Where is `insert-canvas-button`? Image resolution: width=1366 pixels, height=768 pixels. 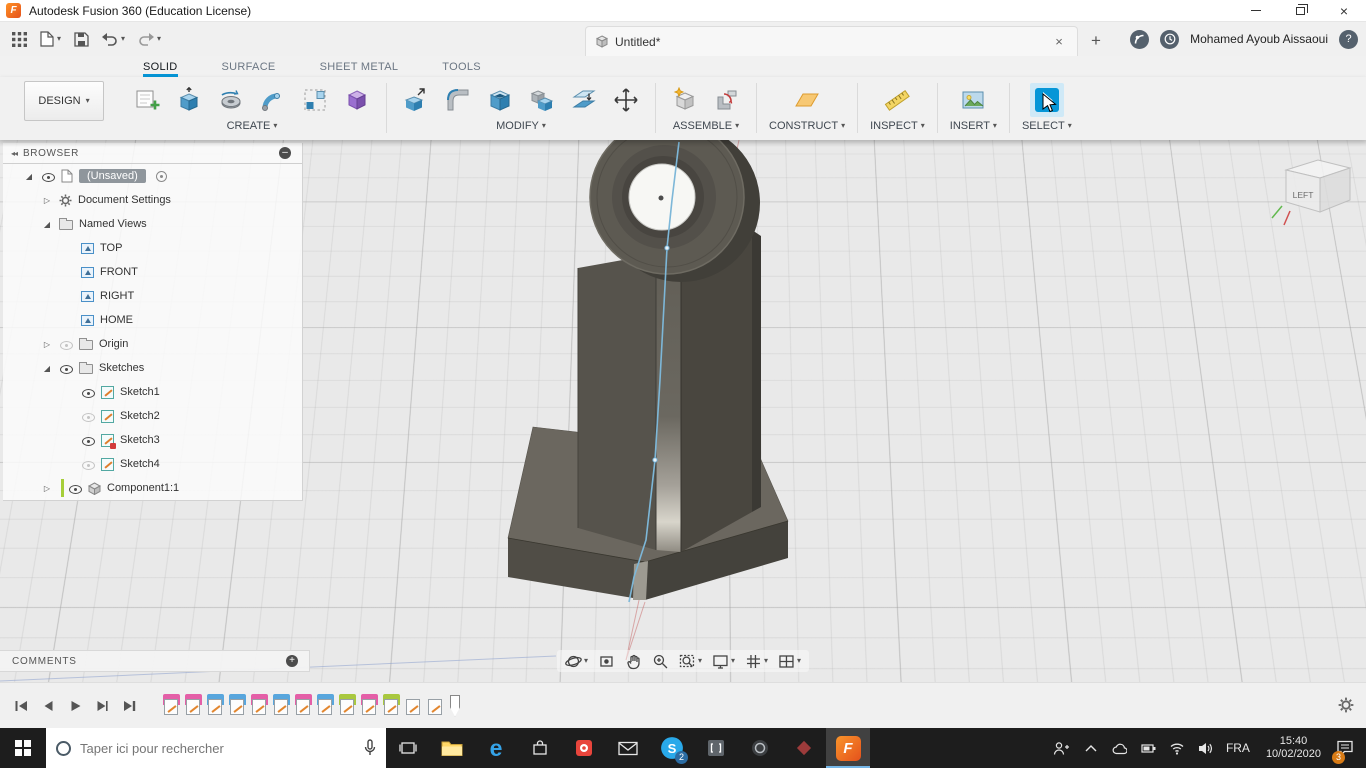 insert-canvas-button is located at coordinates (973, 100).